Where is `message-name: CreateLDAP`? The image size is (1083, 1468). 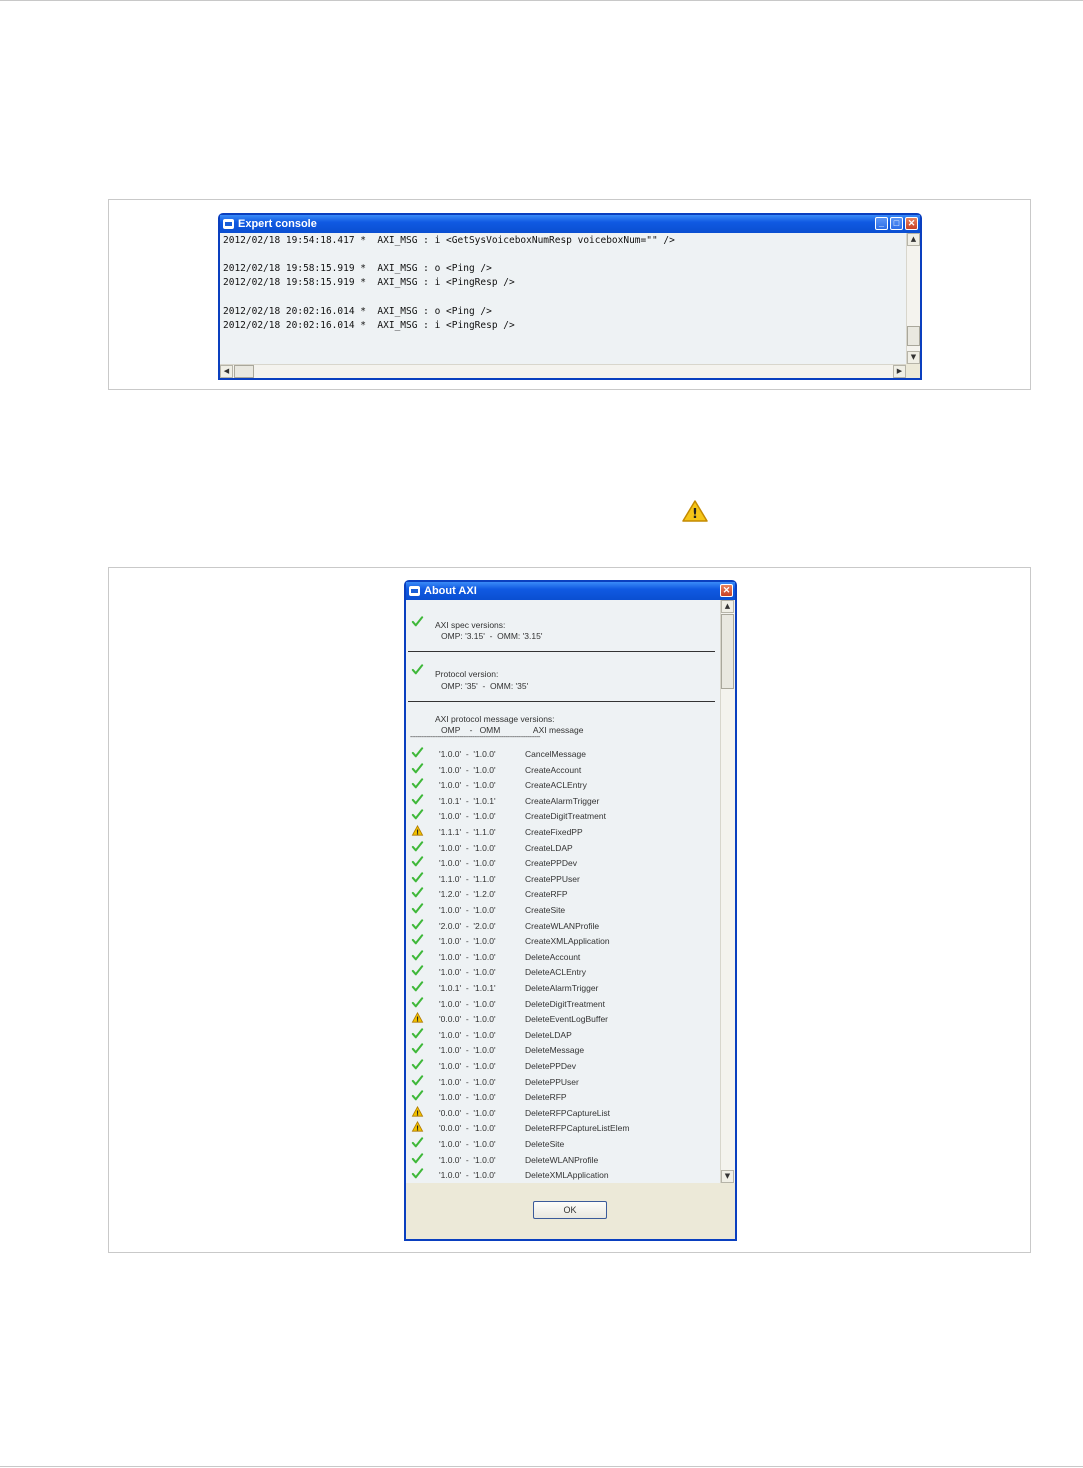
message-name: CreateLDAP is located at coordinates (549, 847).